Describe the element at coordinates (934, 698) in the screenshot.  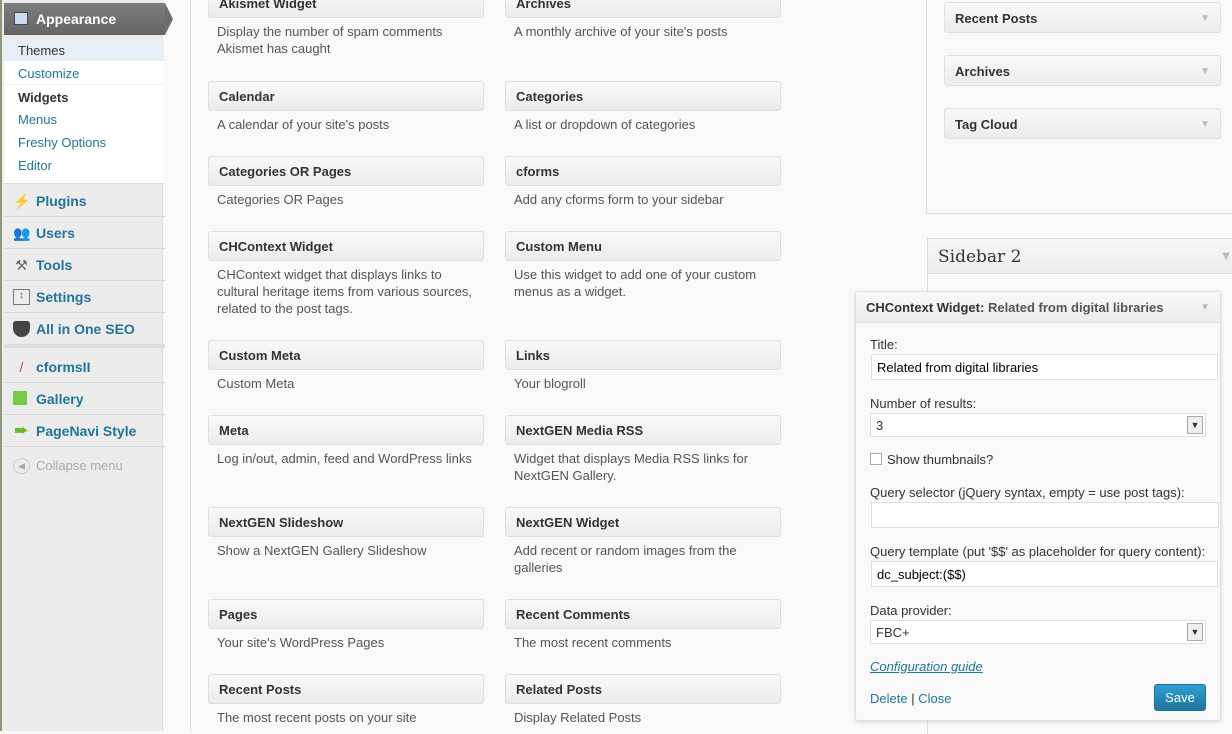
I see `close-link: Close` at that location.